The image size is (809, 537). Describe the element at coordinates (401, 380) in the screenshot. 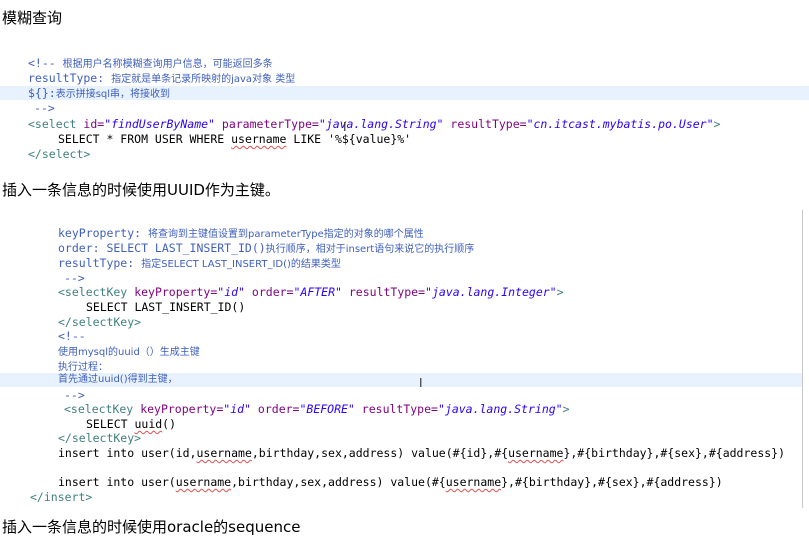

I see `code-line-highlighted: 首先通过uuid()得到主键，` at that location.